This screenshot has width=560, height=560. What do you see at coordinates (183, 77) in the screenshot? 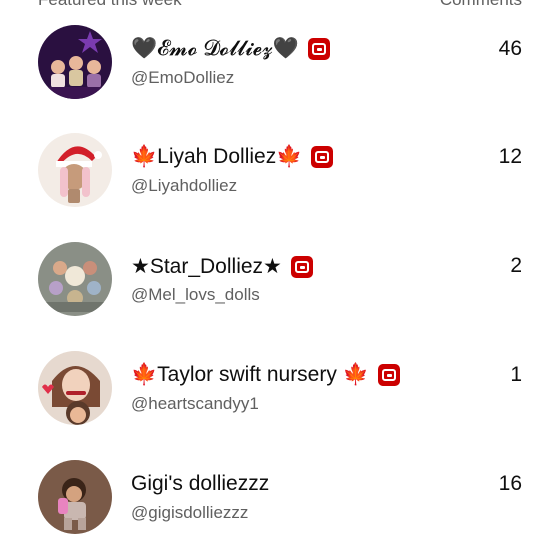
I see `channel-handle: @EmoDolliez` at bounding box center [183, 77].